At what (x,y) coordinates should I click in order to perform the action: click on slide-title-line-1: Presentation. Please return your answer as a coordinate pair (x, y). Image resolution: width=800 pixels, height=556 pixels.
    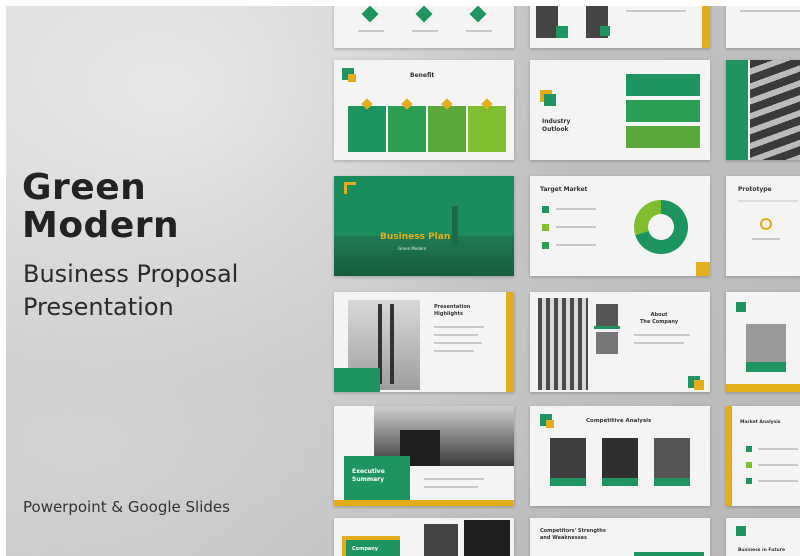
    Looking at the image, I should click on (452, 307).